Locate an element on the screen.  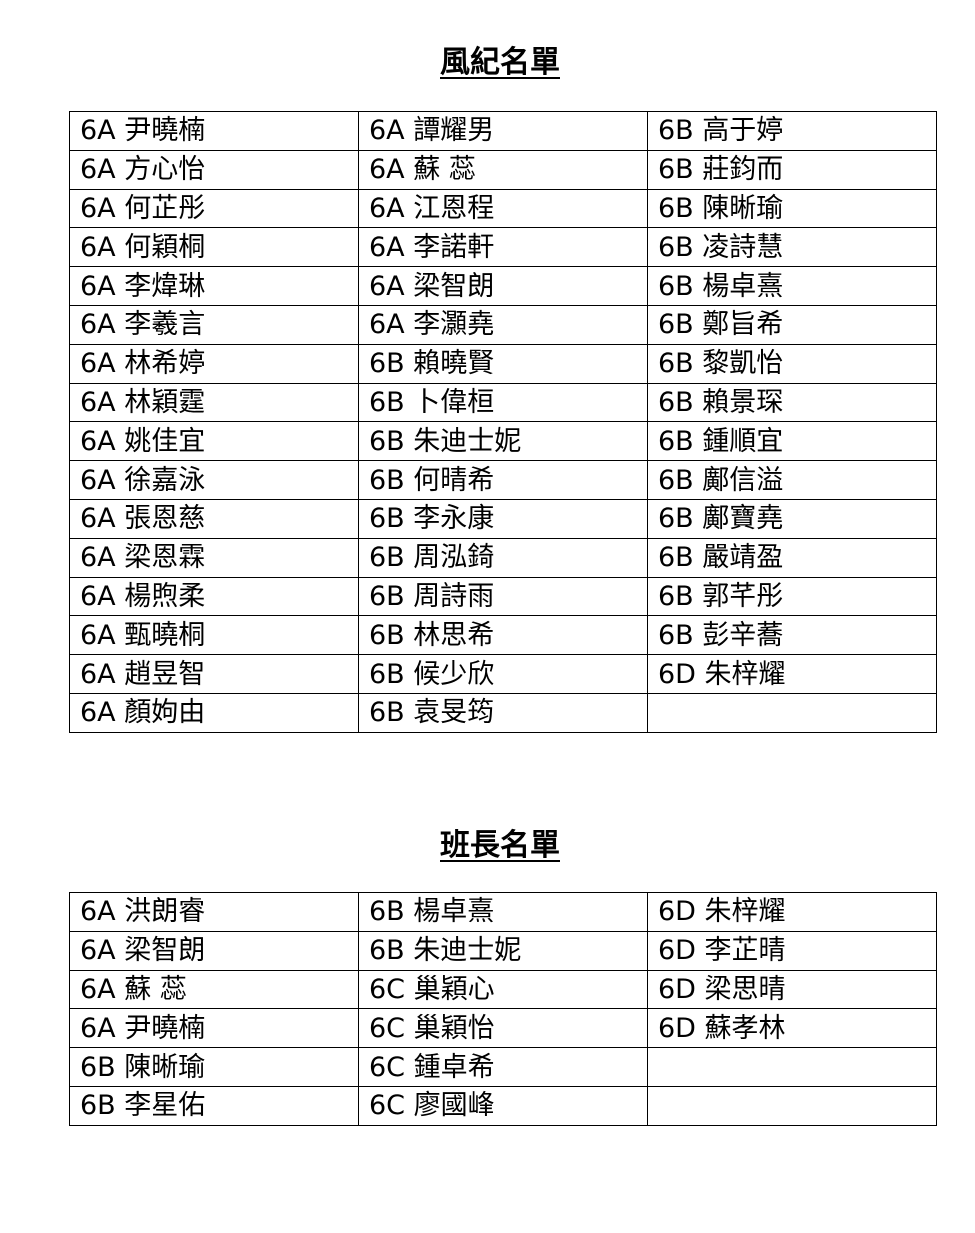
table-row: 6A 林希婷 6B 賴曉賢 6B 黎凱怡 is located at coordinates (503, 363).